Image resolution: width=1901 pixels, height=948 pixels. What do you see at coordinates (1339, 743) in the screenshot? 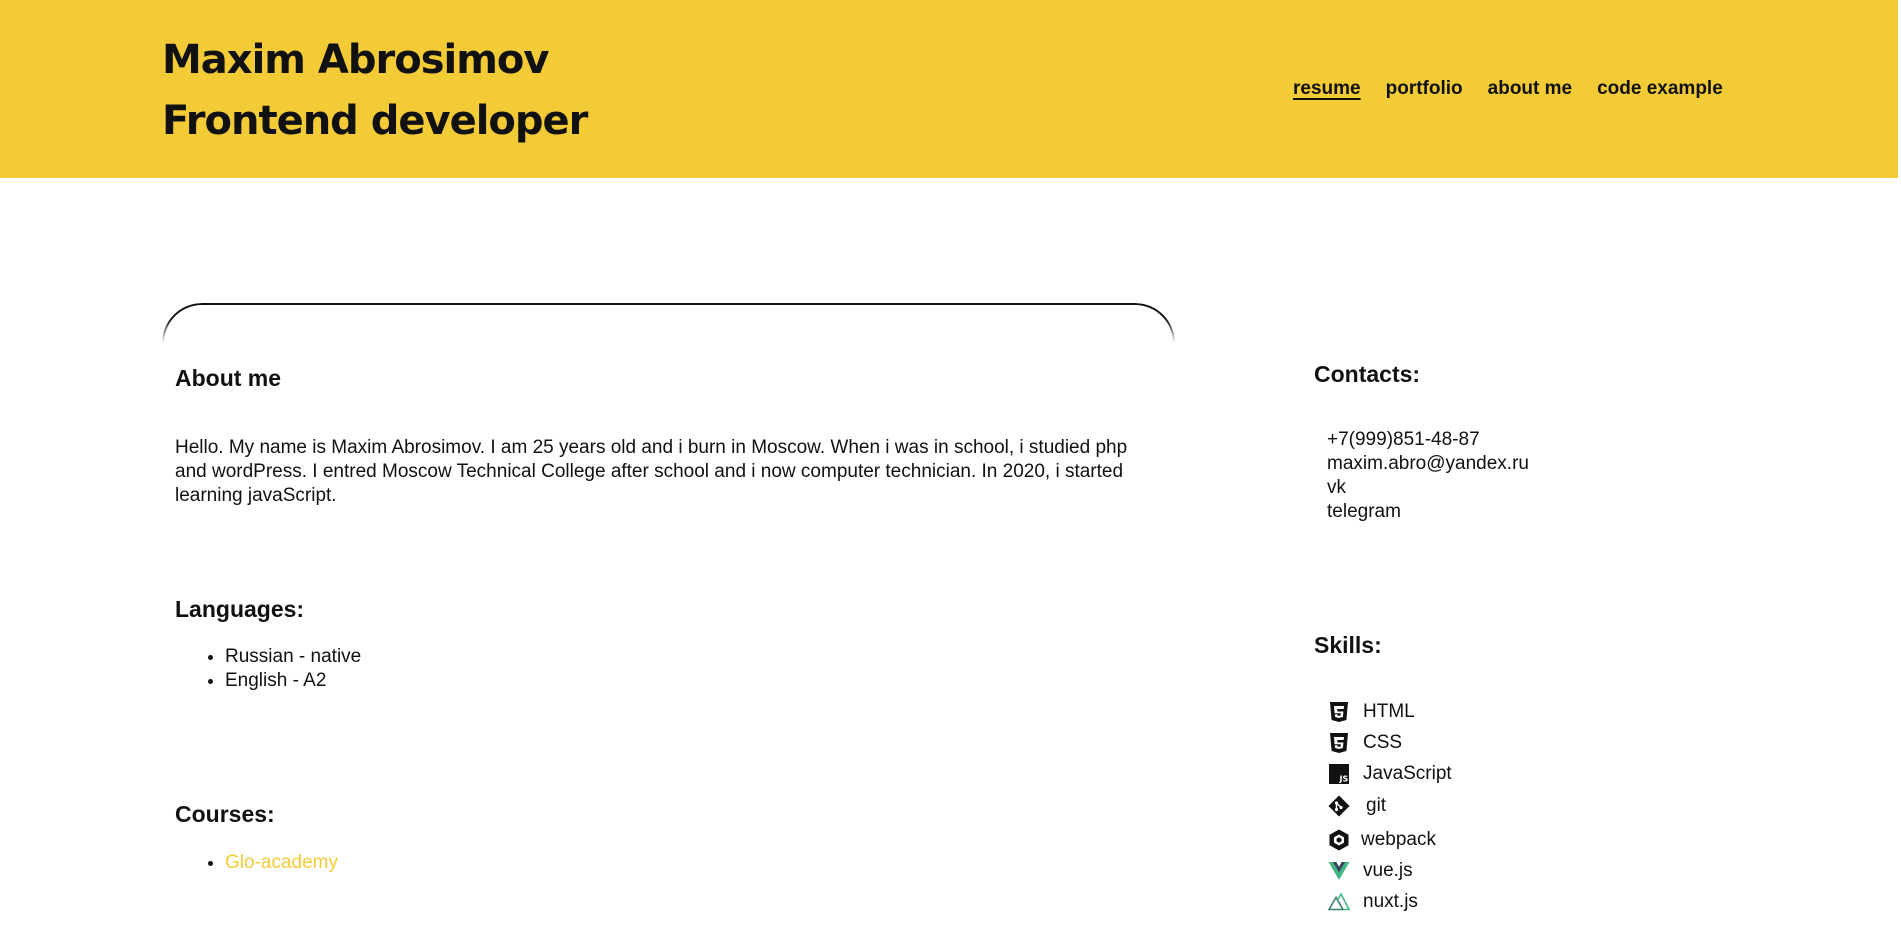
I see `css3-icon` at bounding box center [1339, 743].